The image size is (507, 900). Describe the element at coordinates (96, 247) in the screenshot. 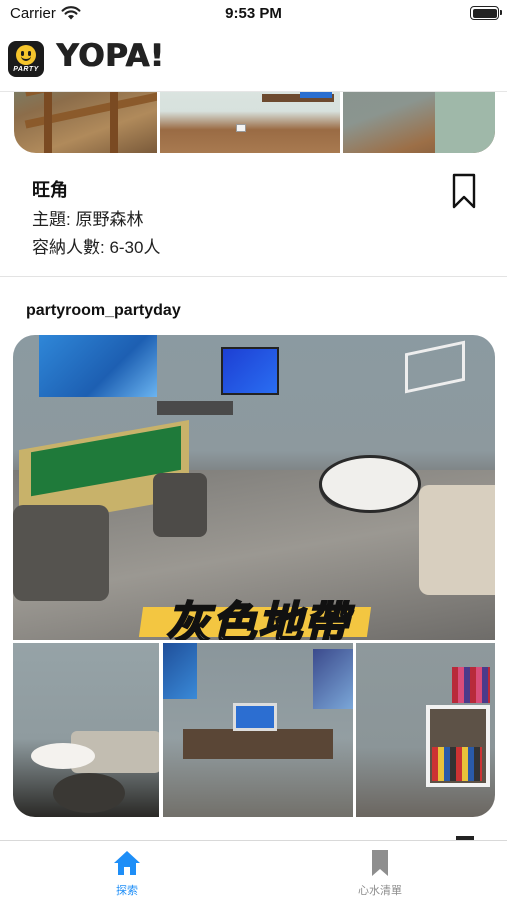

I see `listing-capacity: 容納人數: 6-30人` at that location.